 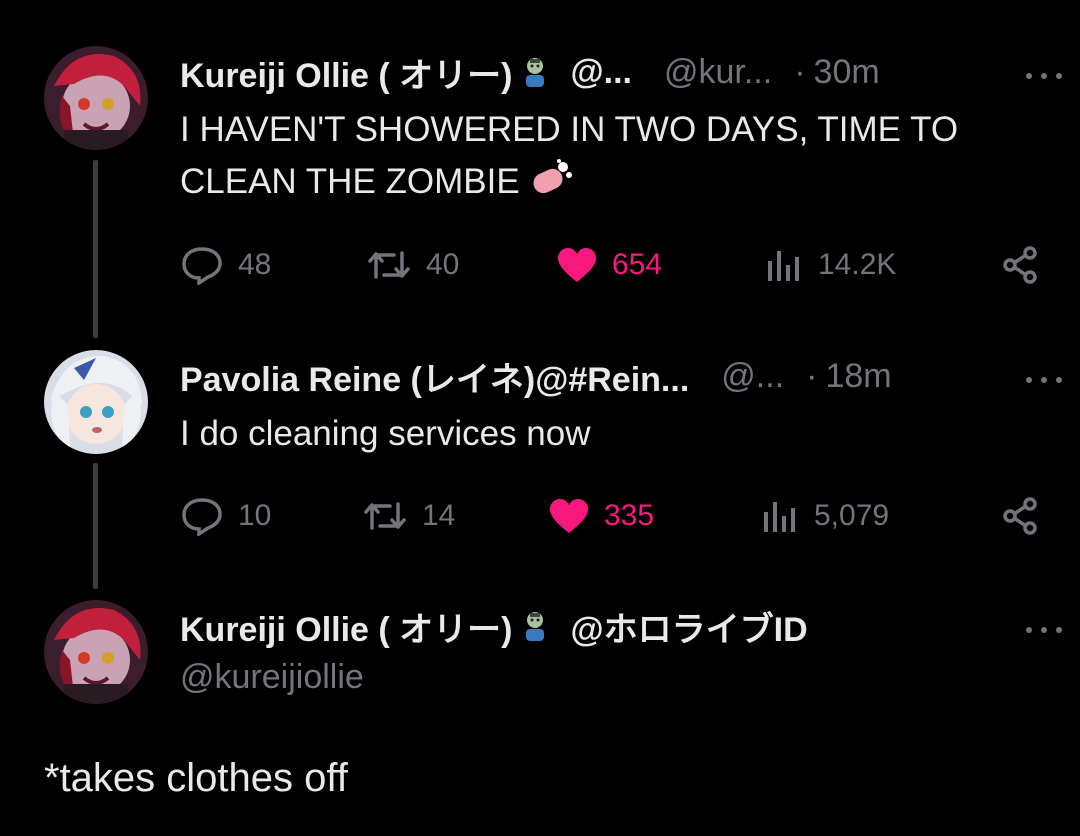 I want to click on tweet-text: I do cleaning services now, so click(x=385, y=433).